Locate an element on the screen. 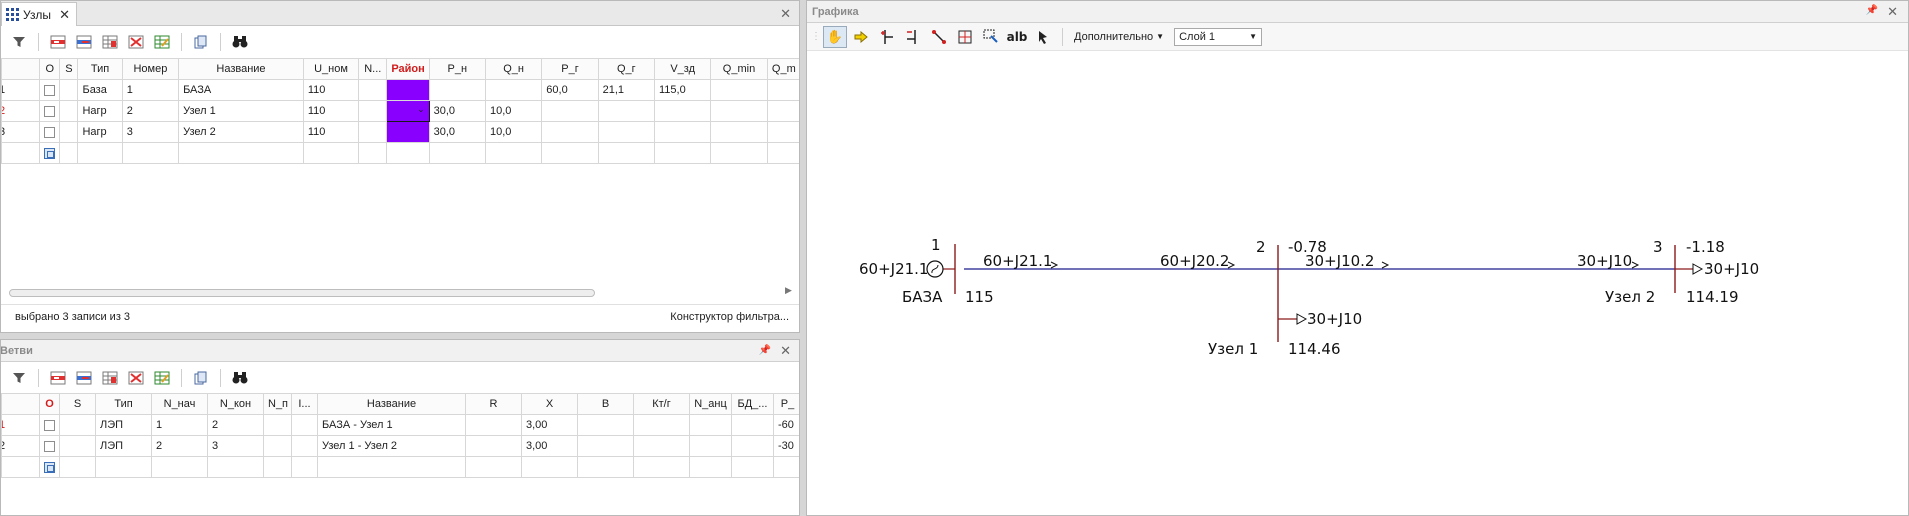 This screenshot has height=516, width=1909. chevron-down-icon: ⌄ is located at coordinates (421, 109).